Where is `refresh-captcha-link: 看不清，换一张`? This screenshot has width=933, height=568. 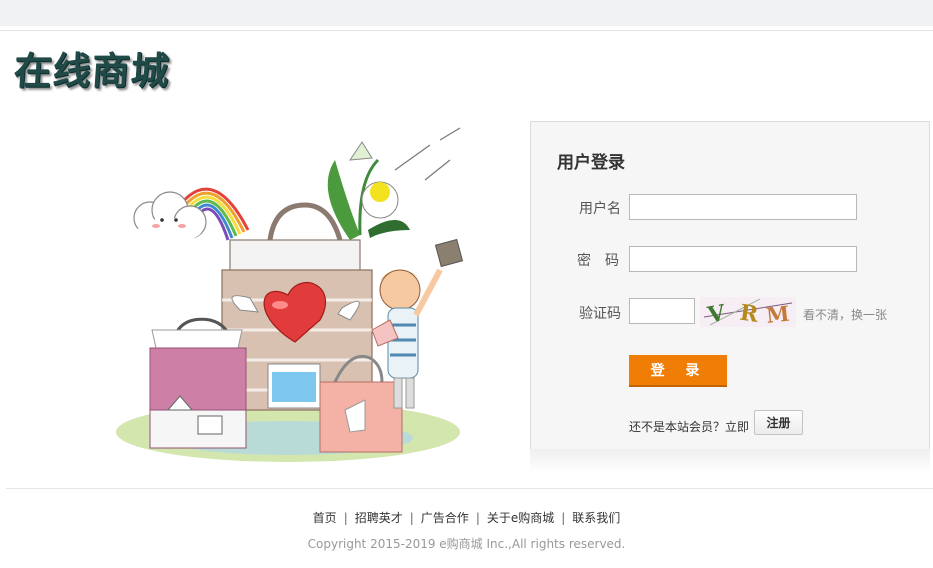 refresh-captcha-link: 看不清，换一张 is located at coordinates (845, 314).